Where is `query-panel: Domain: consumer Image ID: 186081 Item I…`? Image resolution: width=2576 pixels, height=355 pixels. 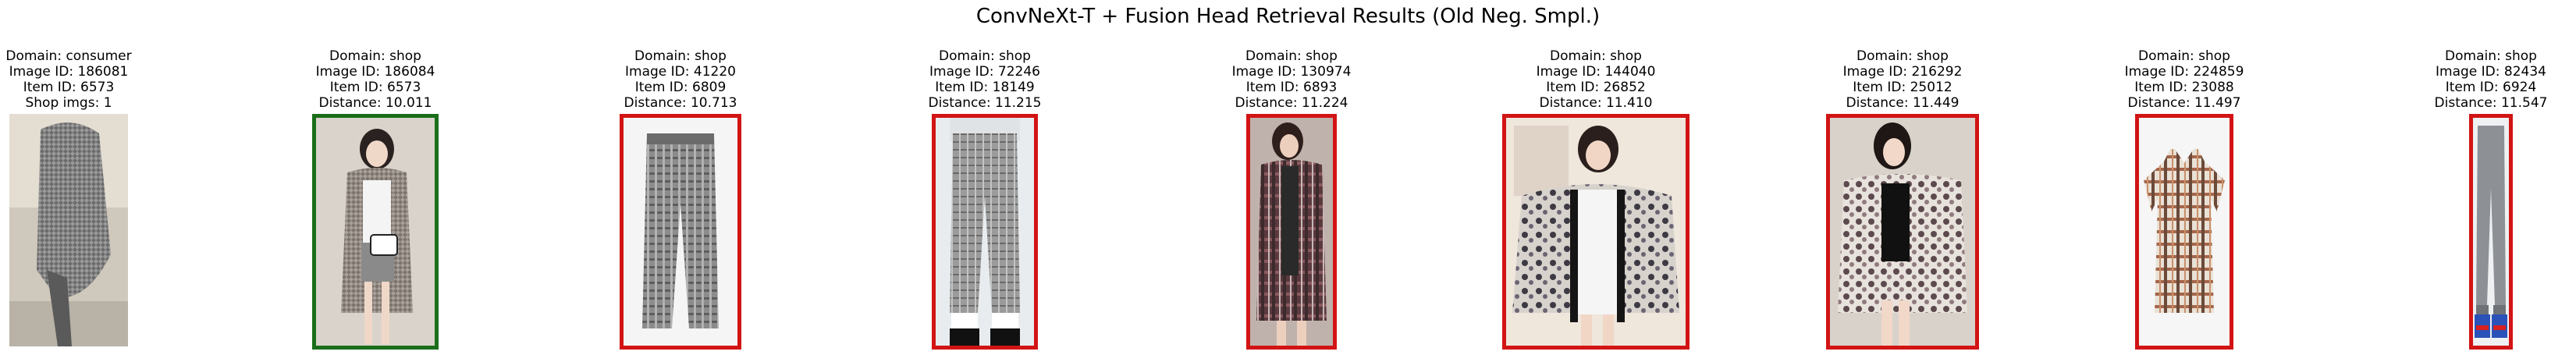 query-panel: Domain: consumer Image ID: 186081 Item I… is located at coordinates (68, 177).